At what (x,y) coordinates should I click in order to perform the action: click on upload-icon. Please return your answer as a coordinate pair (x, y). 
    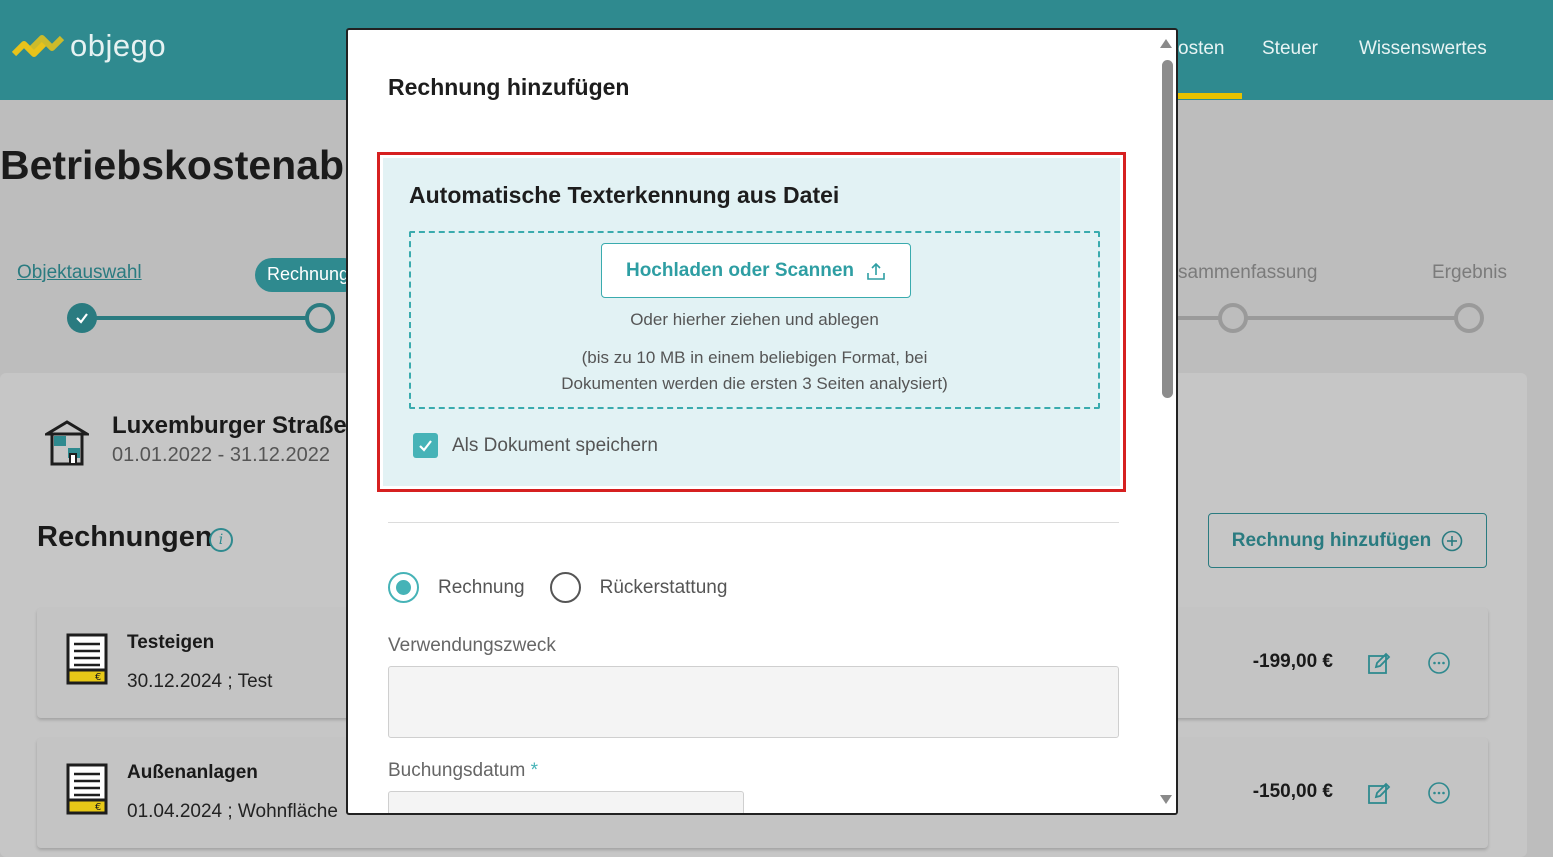
    Looking at the image, I should click on (876, 271).